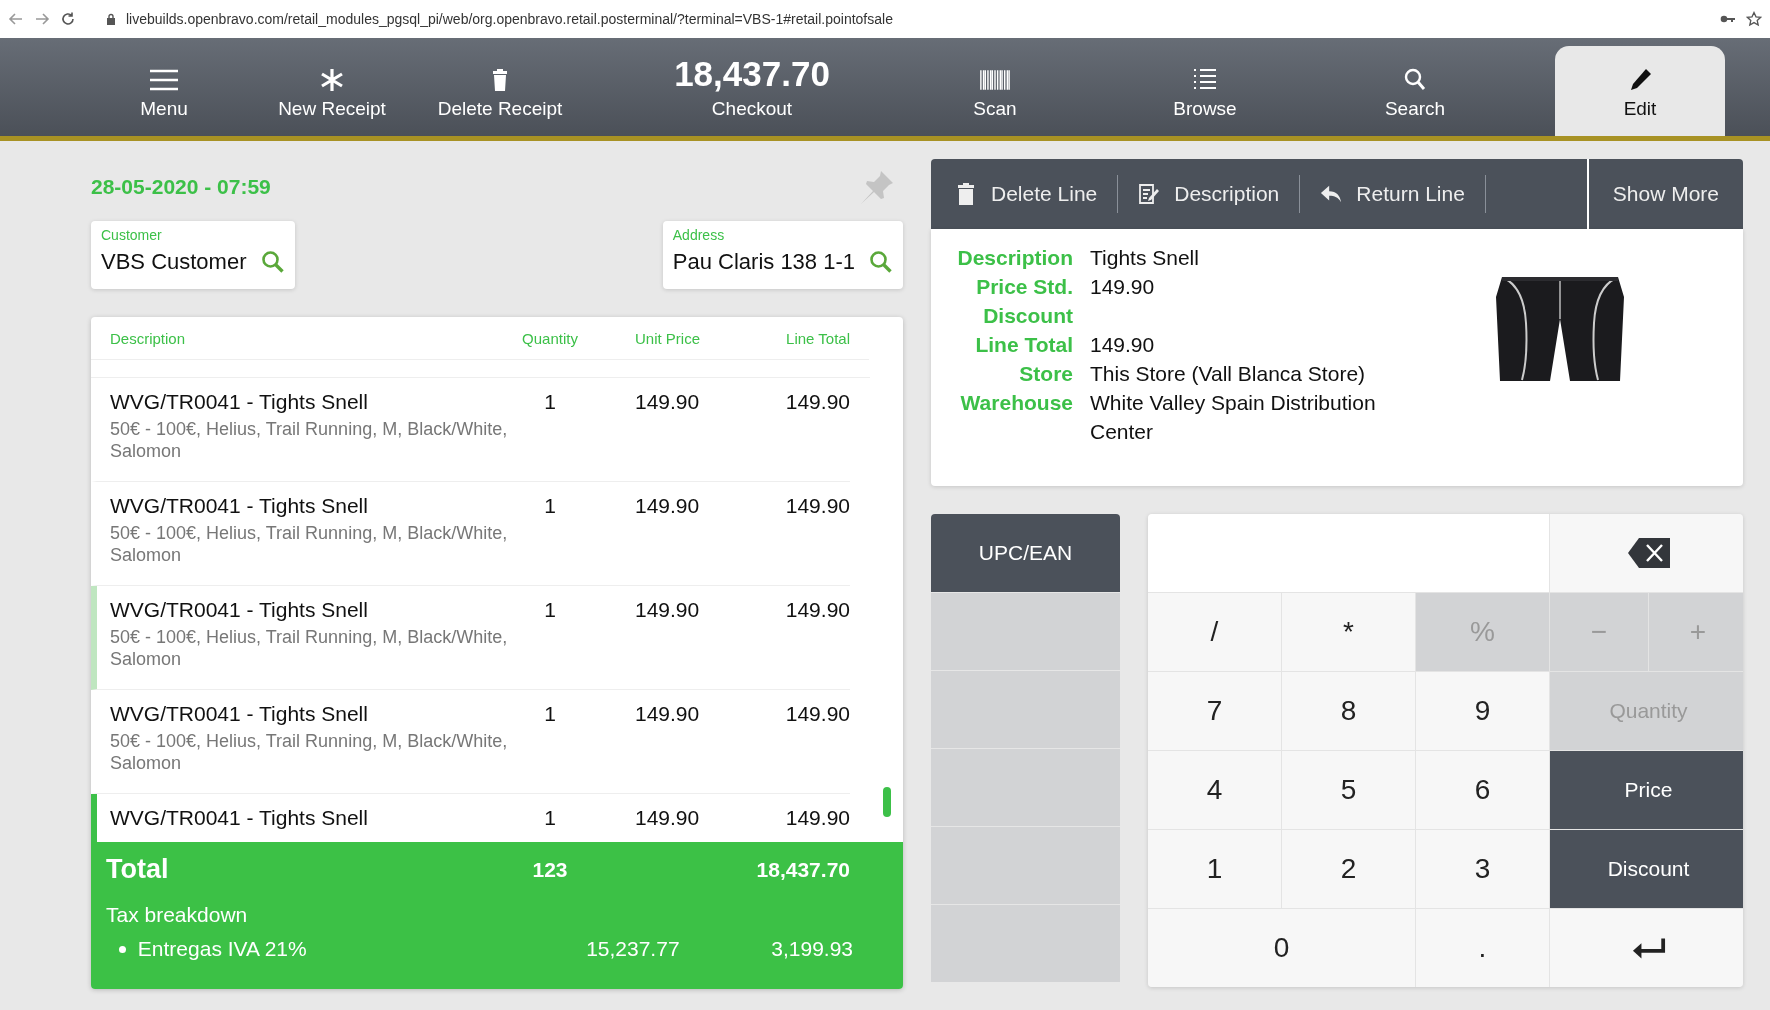 The width and height of the screenshot is (1770, 1010). What do you see at coordinates (222, 949) in the screenshot?
I see `tax-name: Entregas IVA 21%` at bounding box center [222, 949].